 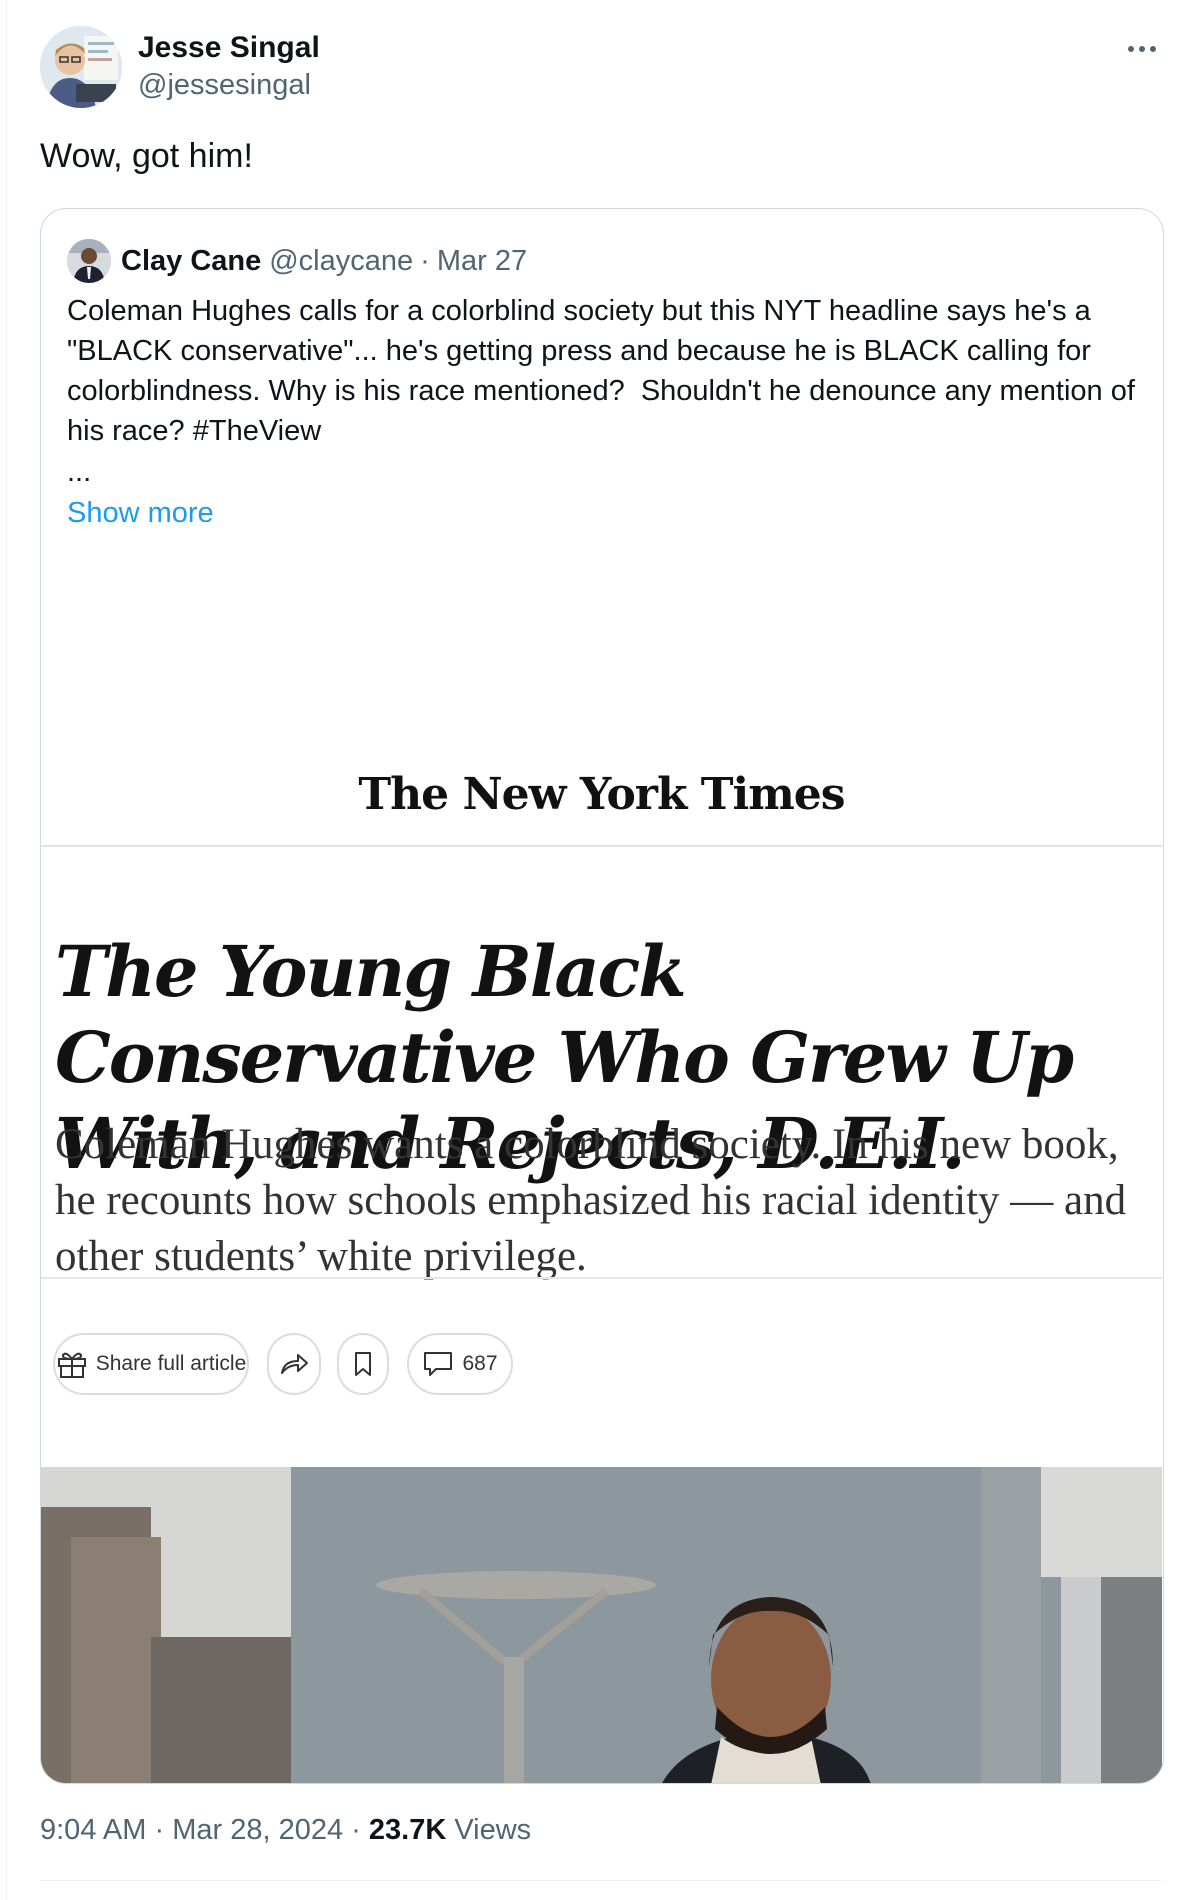 I want to click on share-full-article-button: Share full article, so click(x=151, y=1364).